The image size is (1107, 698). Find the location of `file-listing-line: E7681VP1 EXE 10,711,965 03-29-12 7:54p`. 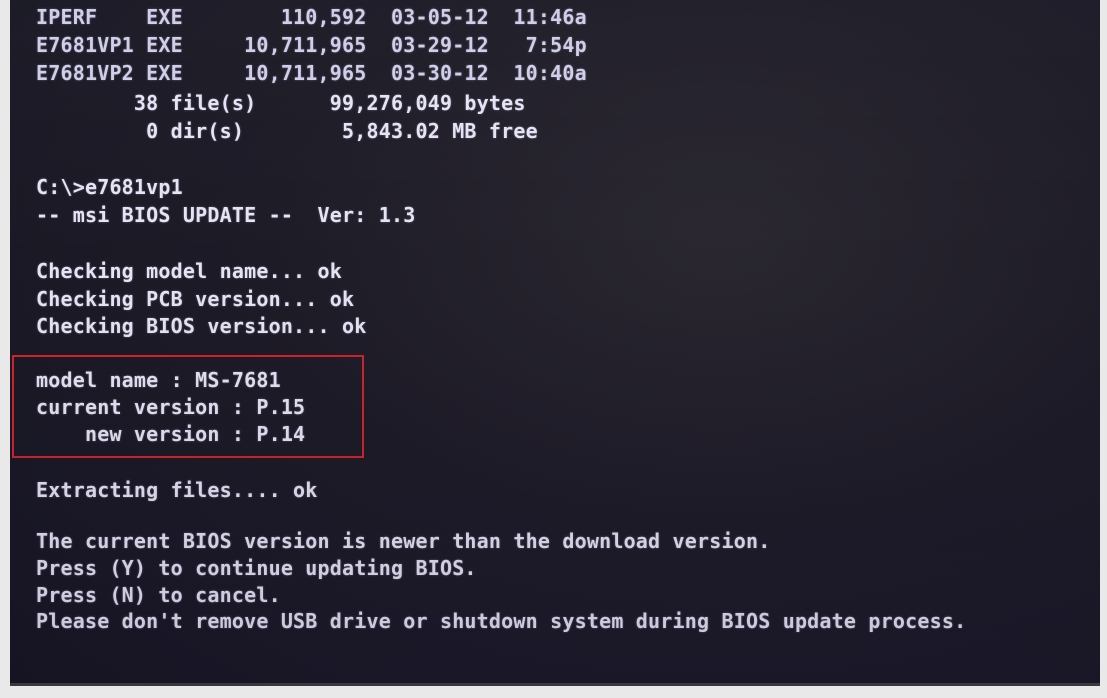

file-listing-line: E7681VP1 EXE 10,711,965 03-29-12 7:54p is located at coordinates (311, 45).